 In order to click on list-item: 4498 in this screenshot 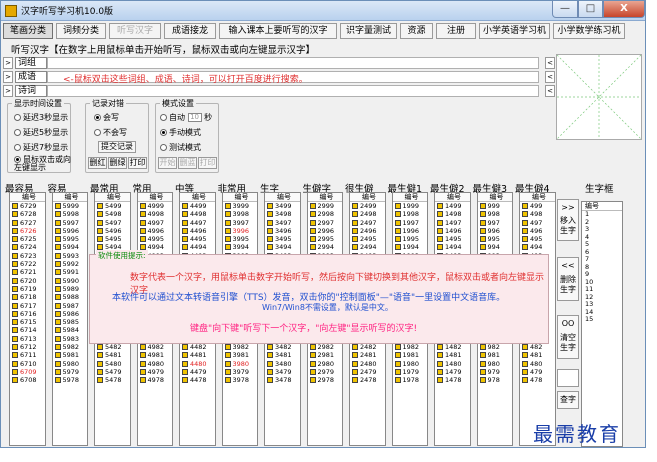, I will do `click(197, 214)`.